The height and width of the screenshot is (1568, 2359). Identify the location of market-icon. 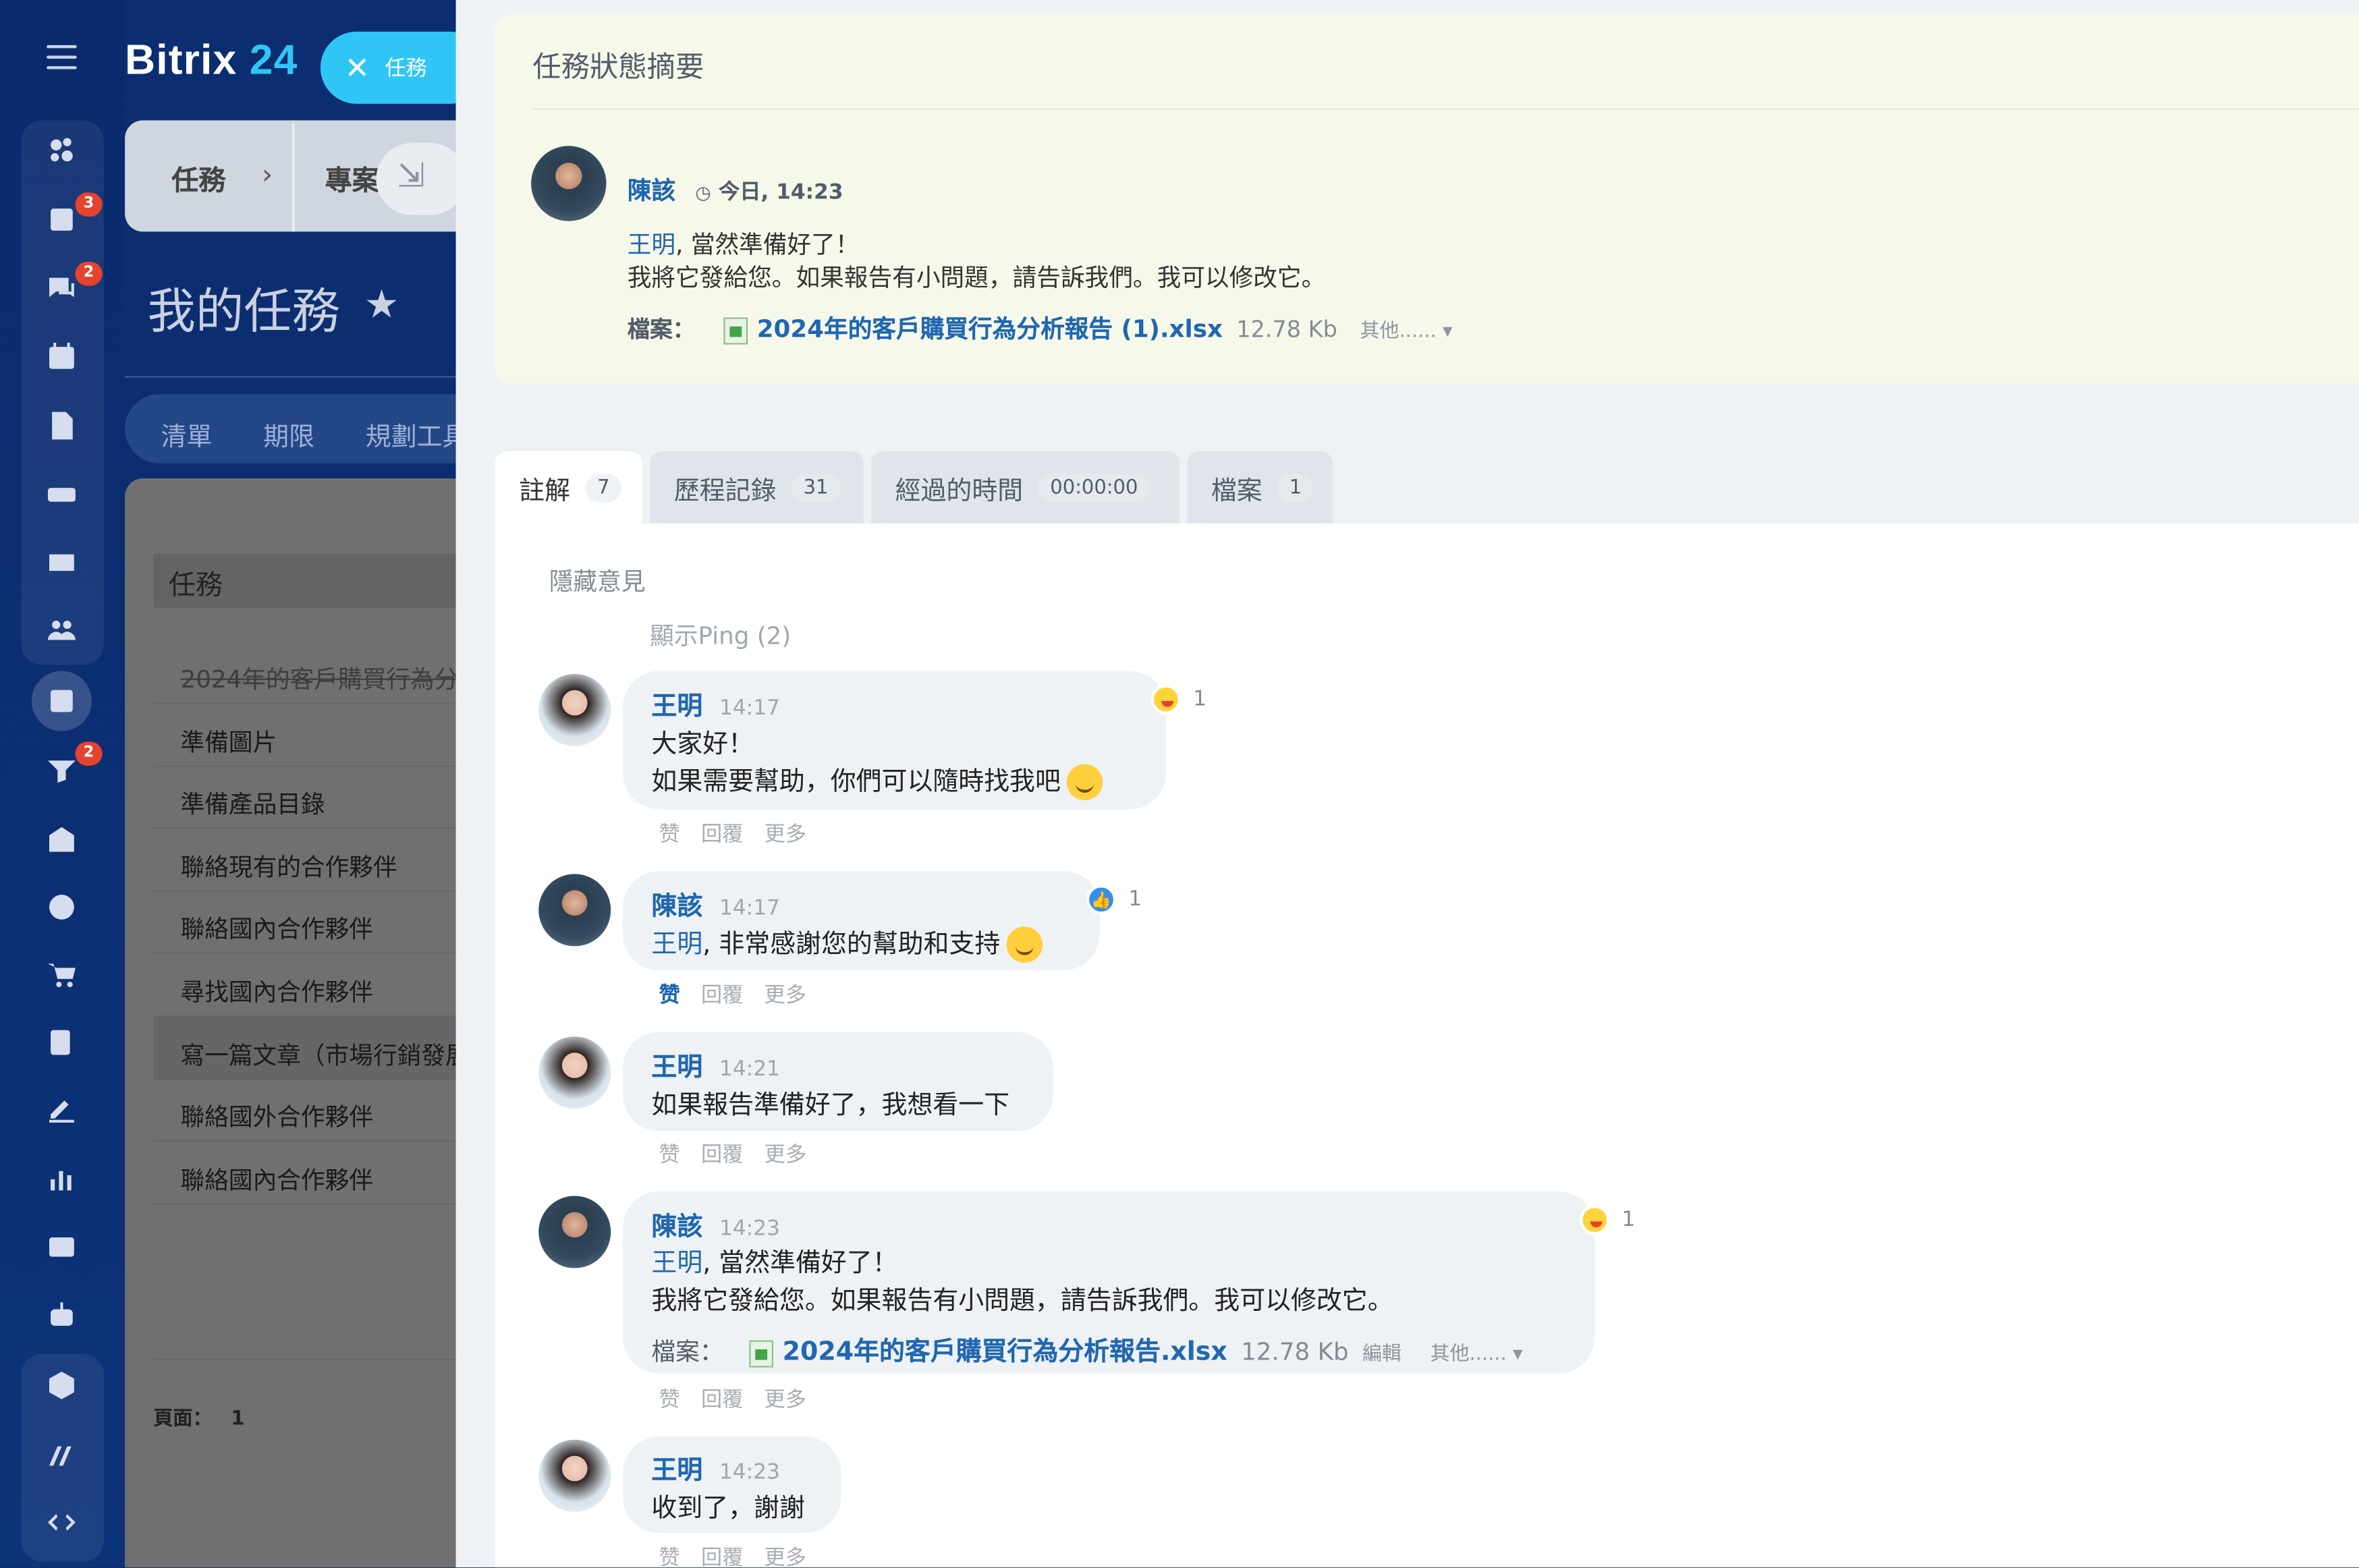
(61, 1385).